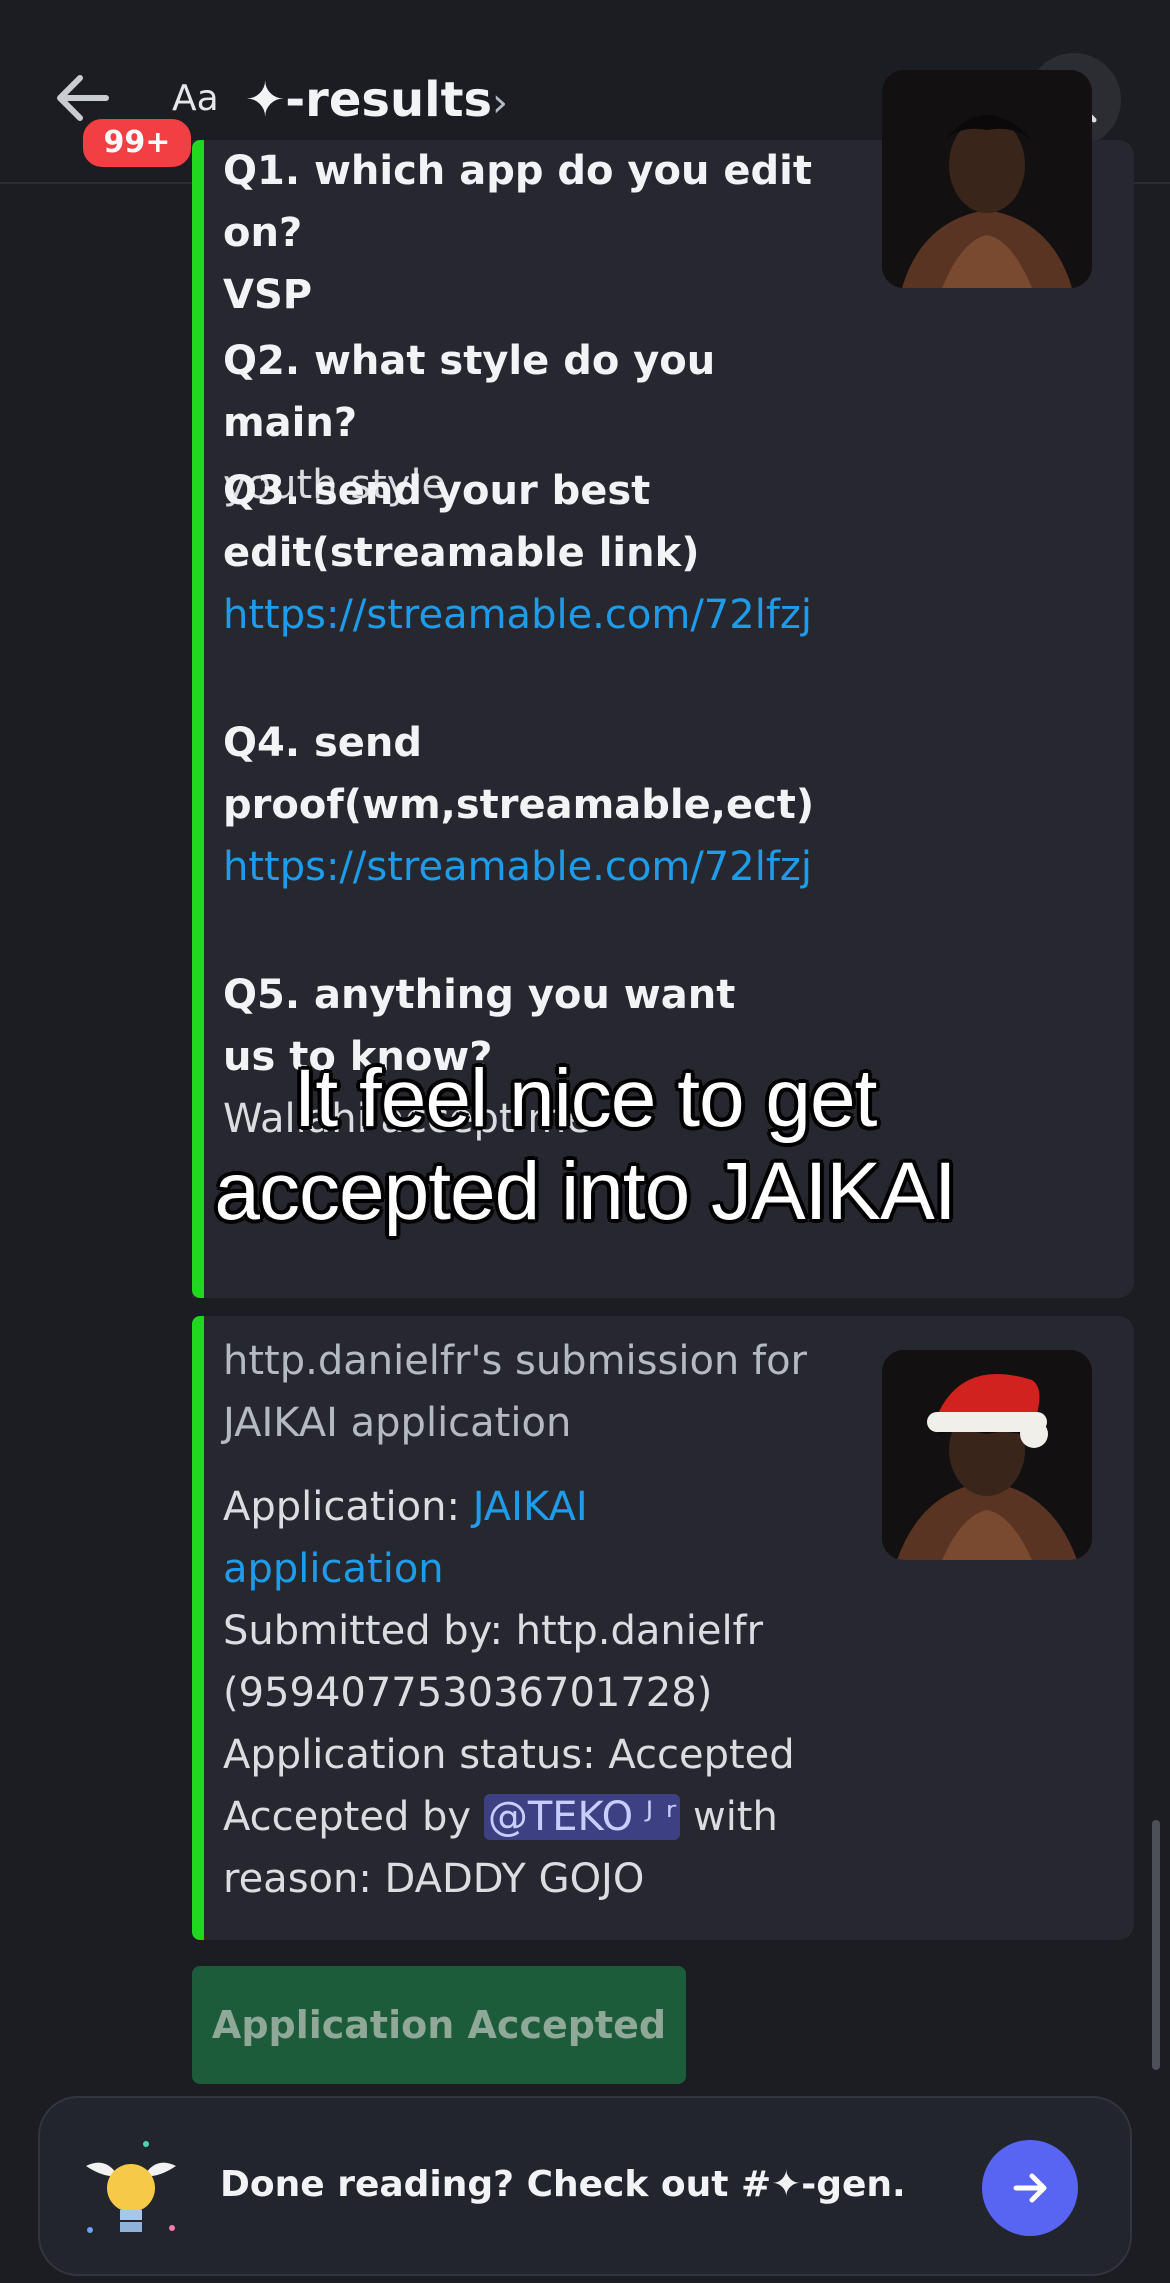  Describe the element at coordinates (653, 1538) in the screenshot. I see `application-field: Application: JAIKAI application` at that location.